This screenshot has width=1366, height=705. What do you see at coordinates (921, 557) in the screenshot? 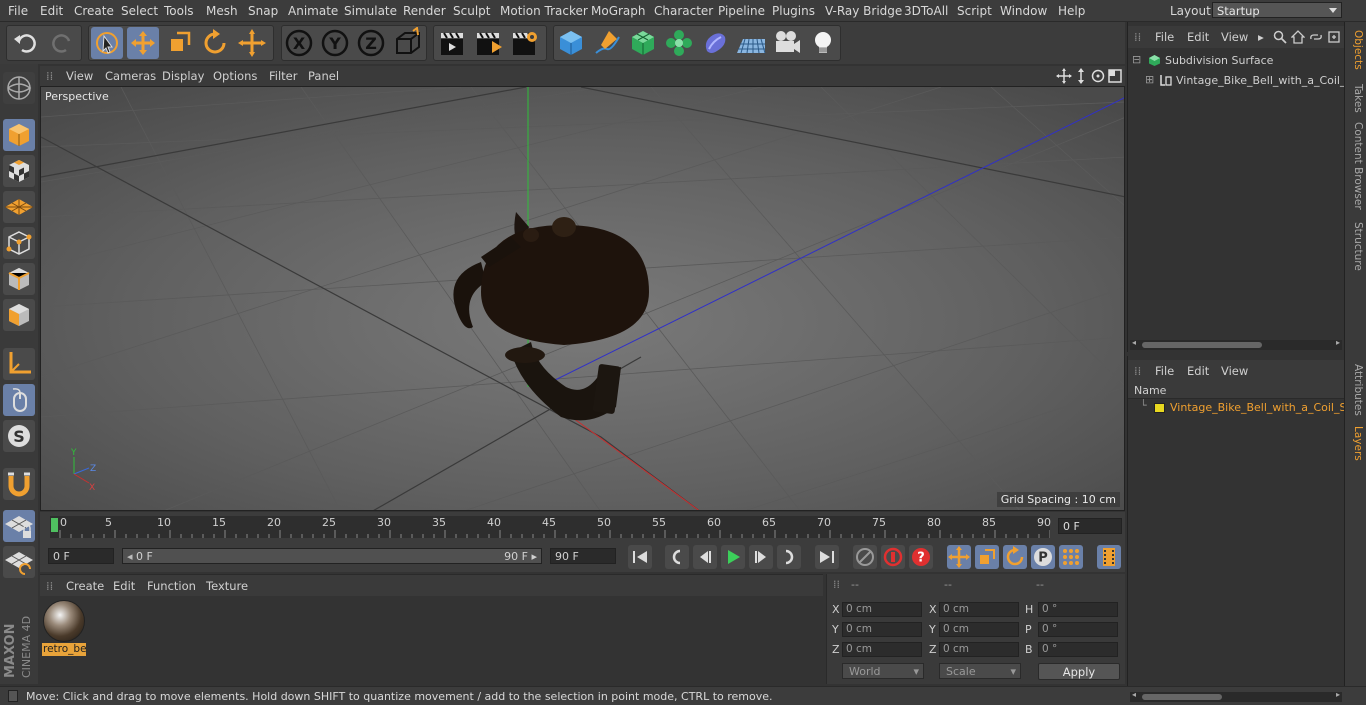
I see `keyframe-selection-button: ?` at bounding box center [921, 557].